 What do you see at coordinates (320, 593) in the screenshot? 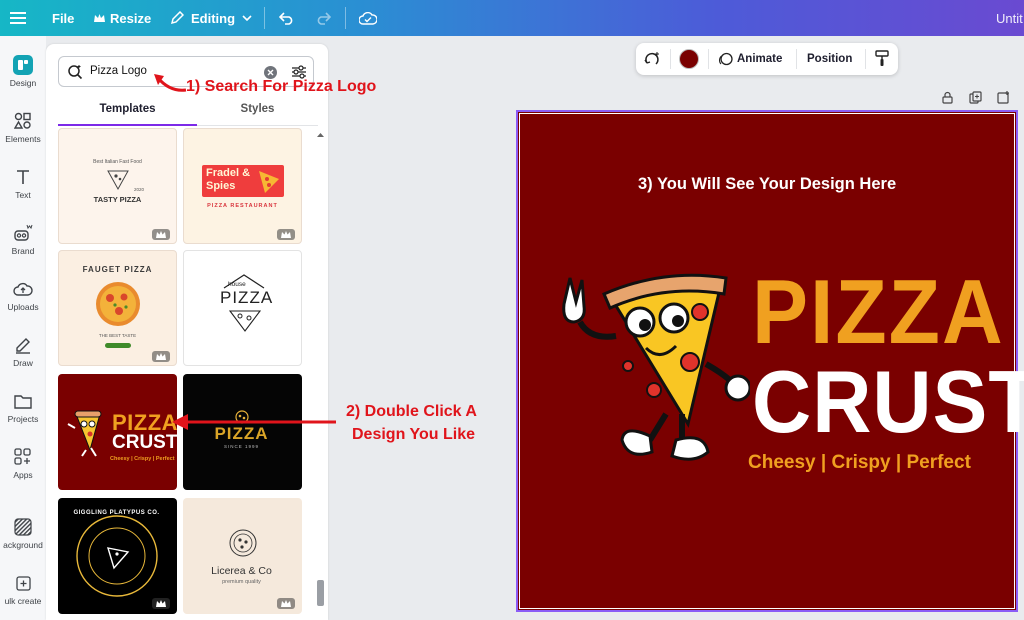
I see `scrollbar-thumb` at bounding box center [320, 593].